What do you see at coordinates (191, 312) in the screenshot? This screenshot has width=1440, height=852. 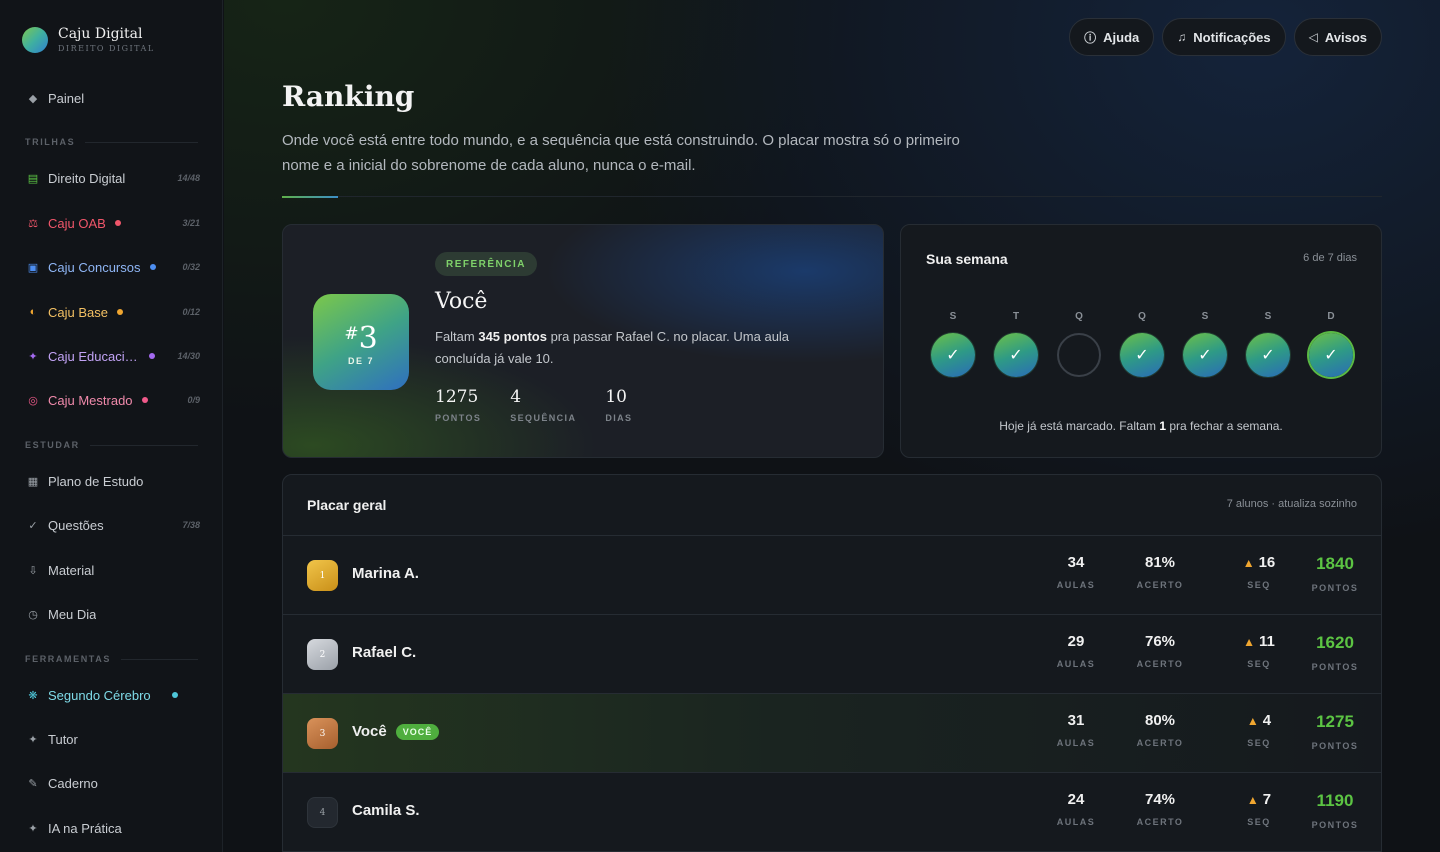 I see `progress-count: 0/12` at bounding box center [191, 312].